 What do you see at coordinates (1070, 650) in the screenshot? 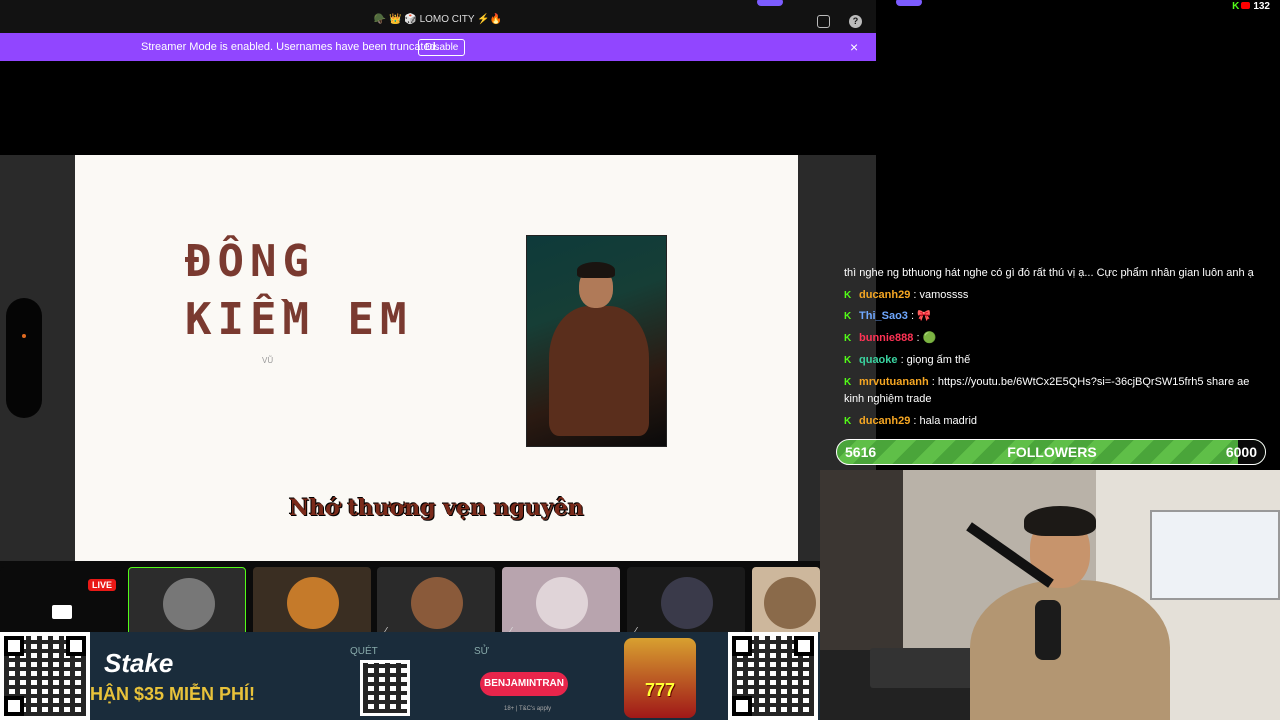
I see `webcam-person-body` at bounding box center [1070, 650].